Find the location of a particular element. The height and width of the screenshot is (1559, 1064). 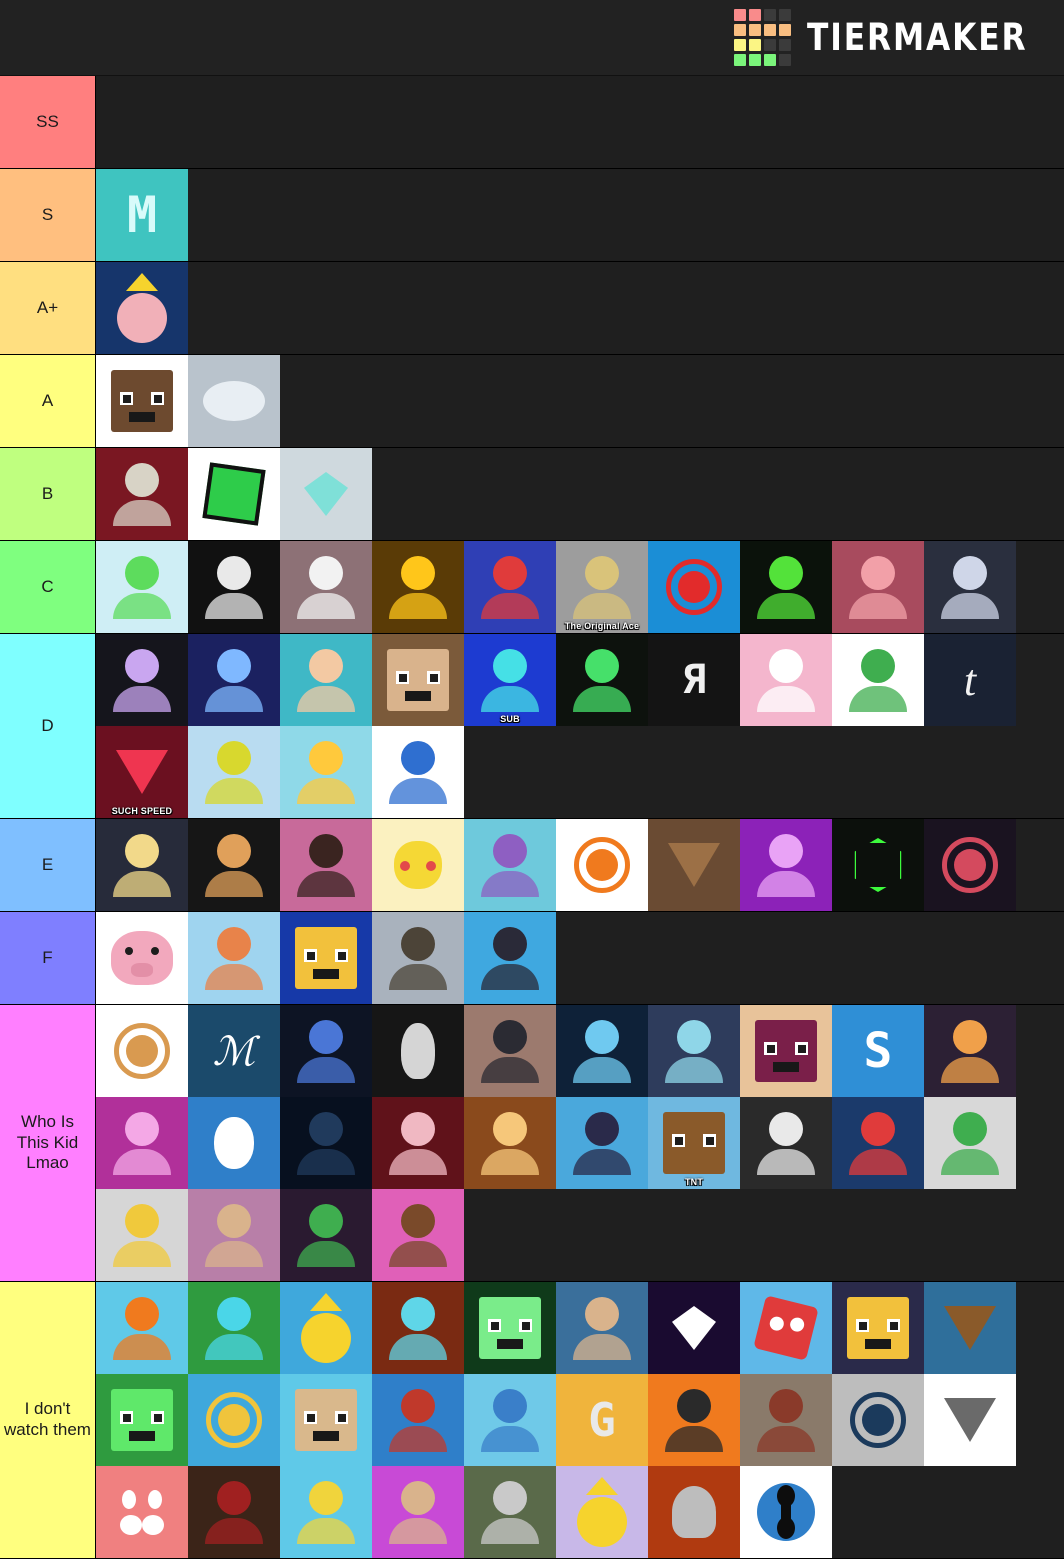

white-sketch-avatar is located at coordinates (786, 1143).